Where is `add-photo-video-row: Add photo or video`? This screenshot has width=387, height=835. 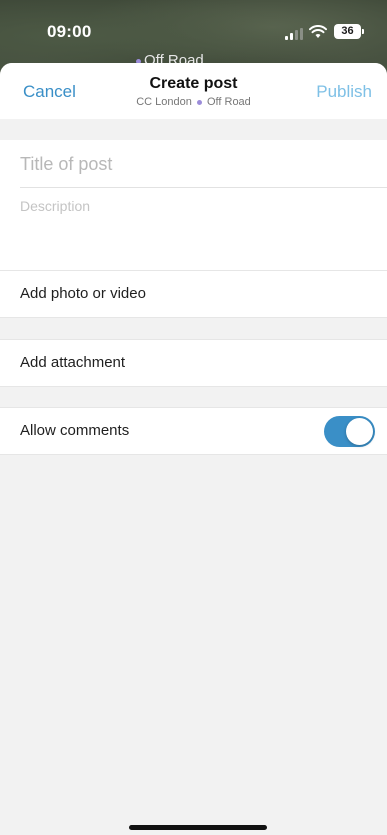 add-photo-video-row: Add photo or video is located at coordinates (193, 294).